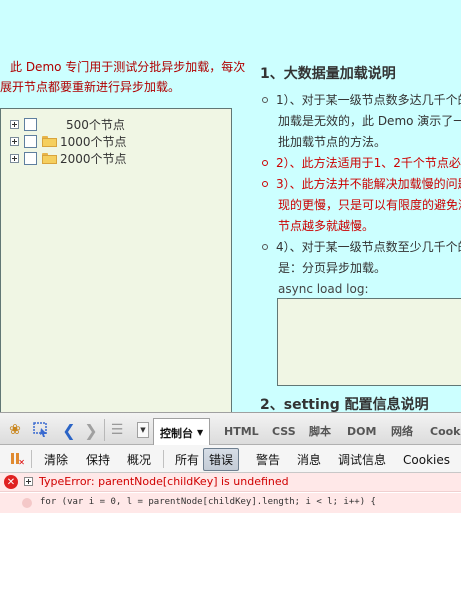 The width and height of the screenshot is (461, 591). What do you see at coordinates (402, 431) in the screenshot?
I see `tab-net: 网络` at bounding box center [402, 431].